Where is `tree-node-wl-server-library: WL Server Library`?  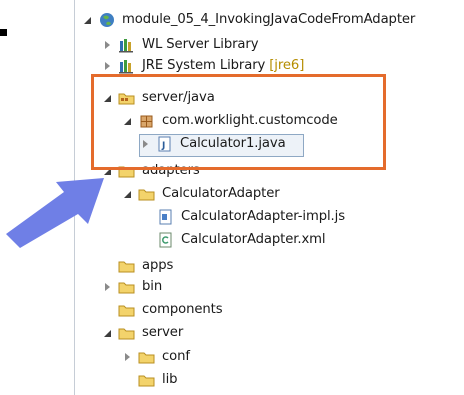 tree-node-wl-server-library: WL Server Library is located at coordinates (179, 45).